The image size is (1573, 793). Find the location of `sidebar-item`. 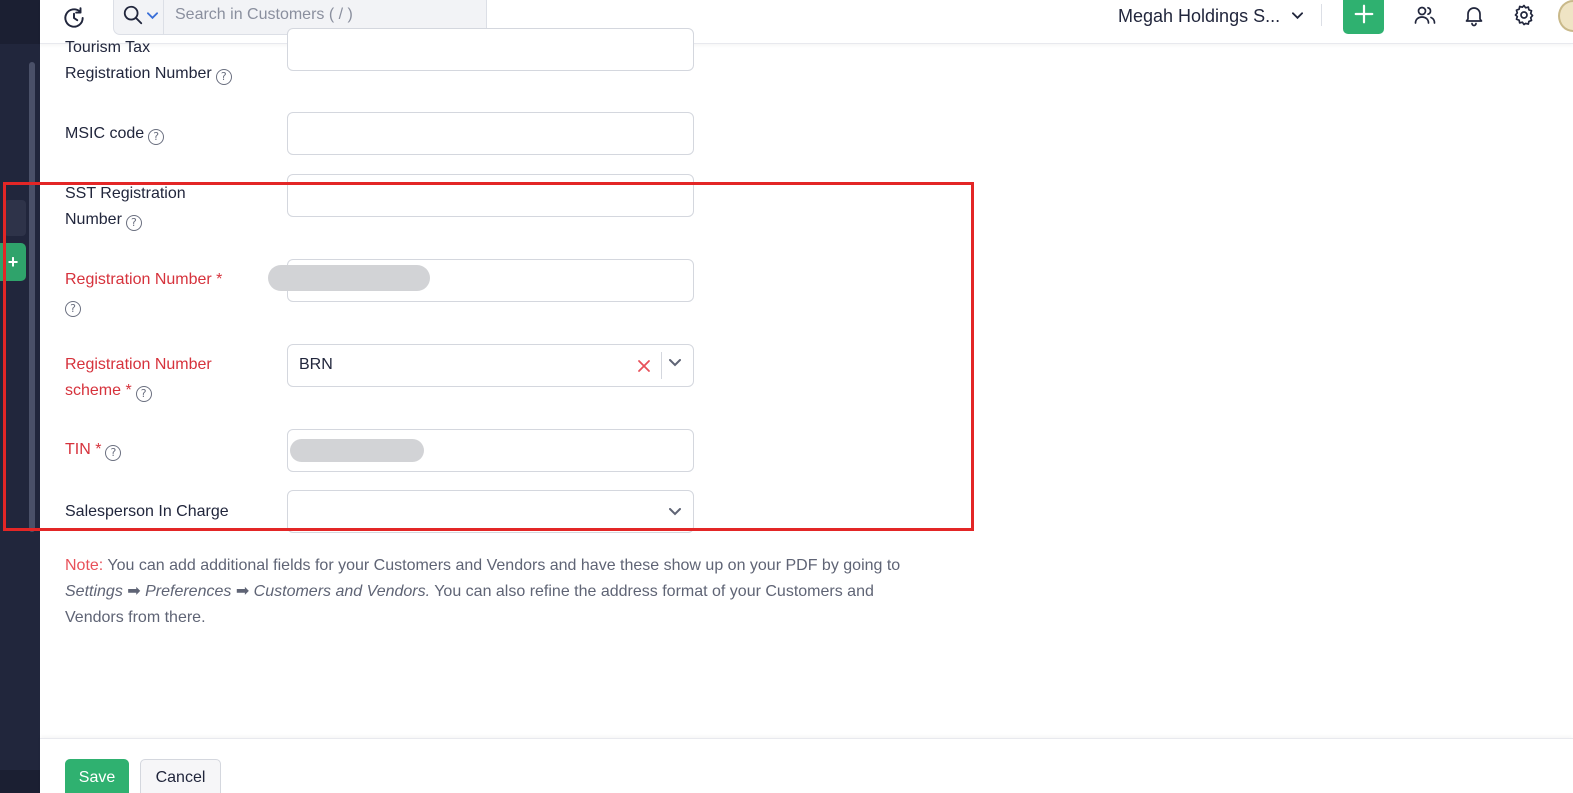

sidebar-item is located at coordinates (15, 218).